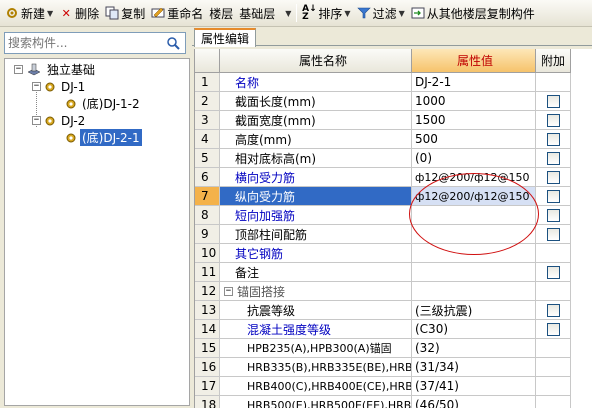  Describe the element at coordinates (474, 367) in the screenshot. I see `property-value: (31/34)` at that location.